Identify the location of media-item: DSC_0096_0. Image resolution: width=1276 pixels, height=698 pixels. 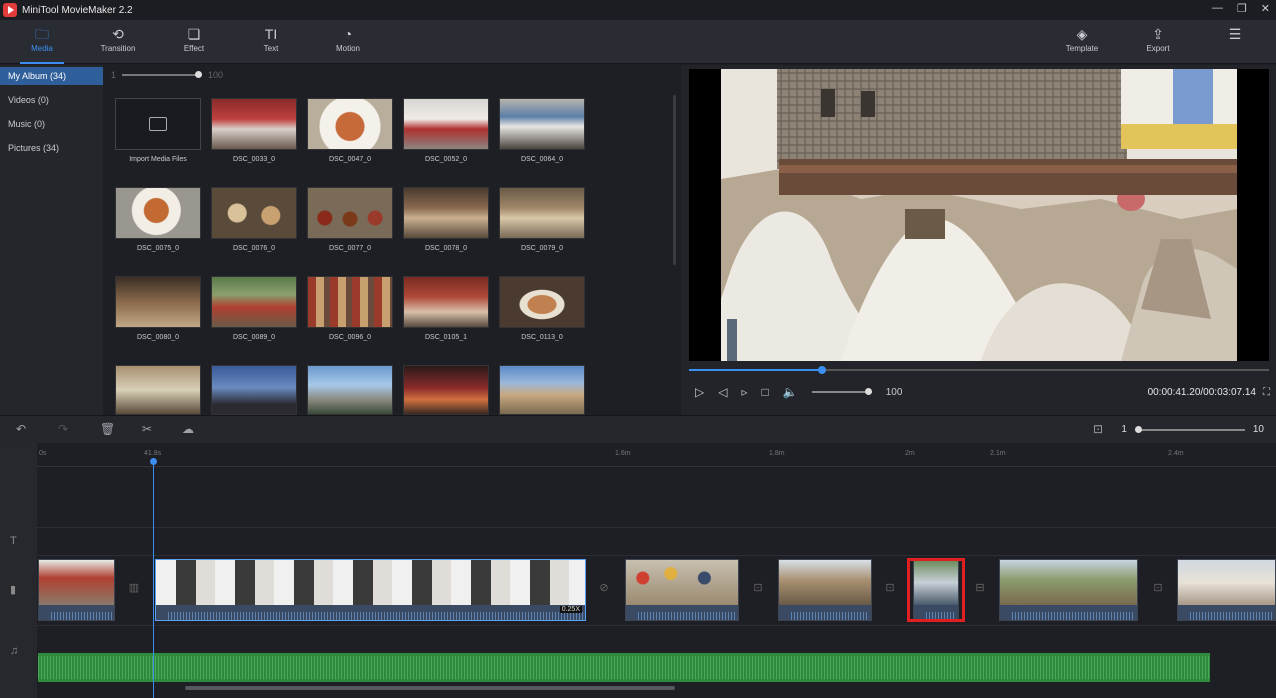
(350, 308).